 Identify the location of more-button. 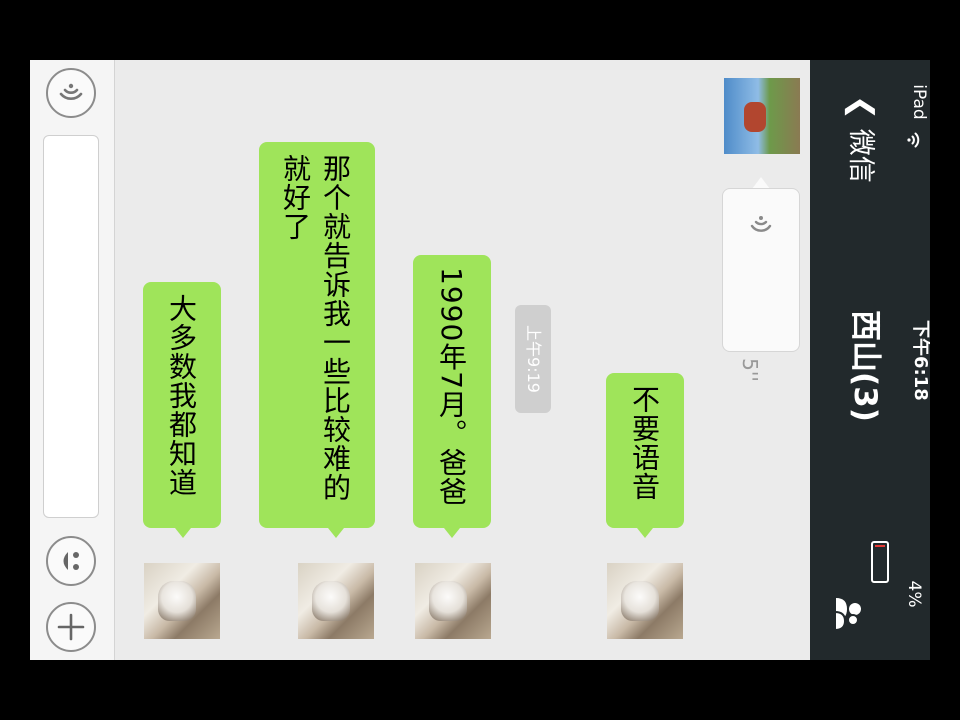
(71, 627).